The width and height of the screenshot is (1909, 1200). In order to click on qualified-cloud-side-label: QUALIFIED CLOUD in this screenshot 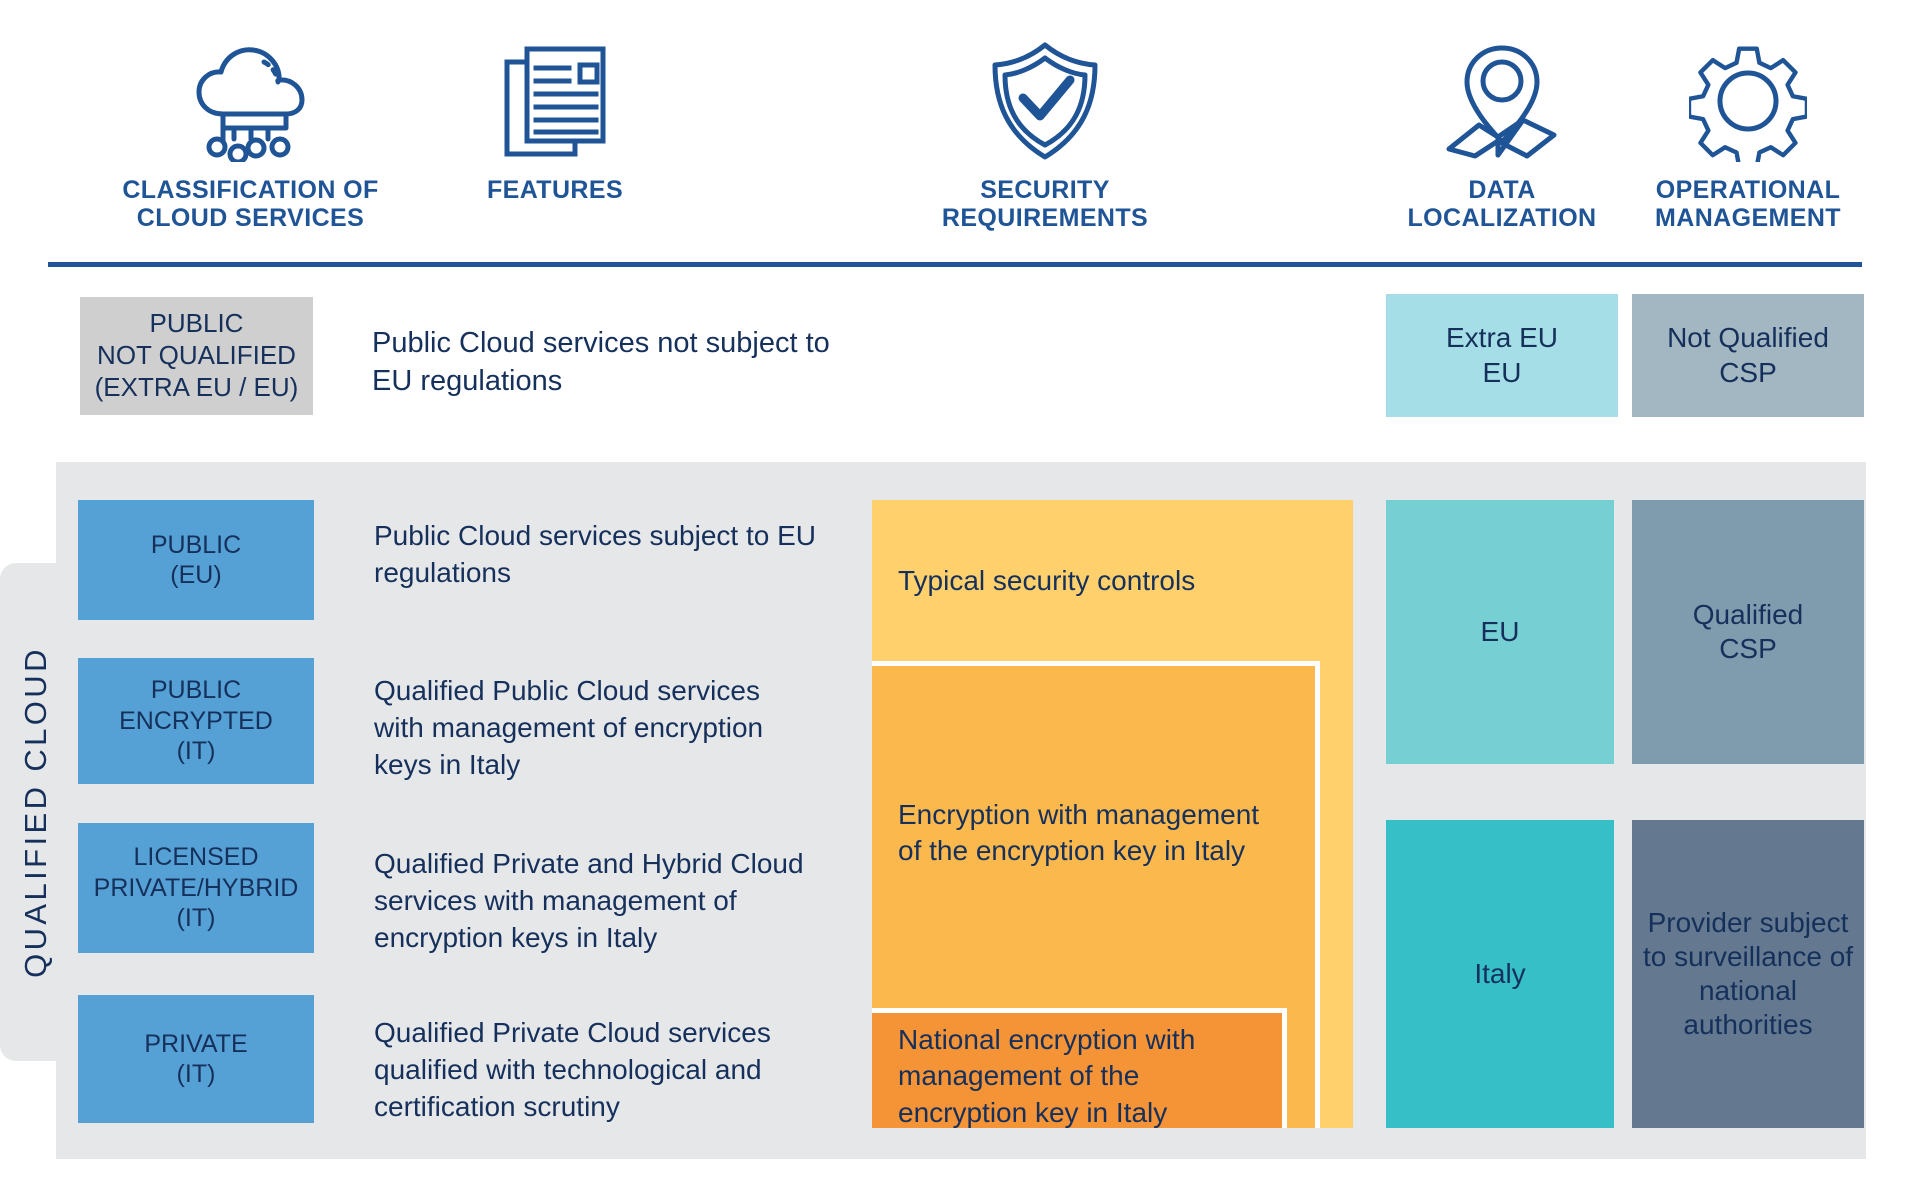, I will do `click(35, 812)`.